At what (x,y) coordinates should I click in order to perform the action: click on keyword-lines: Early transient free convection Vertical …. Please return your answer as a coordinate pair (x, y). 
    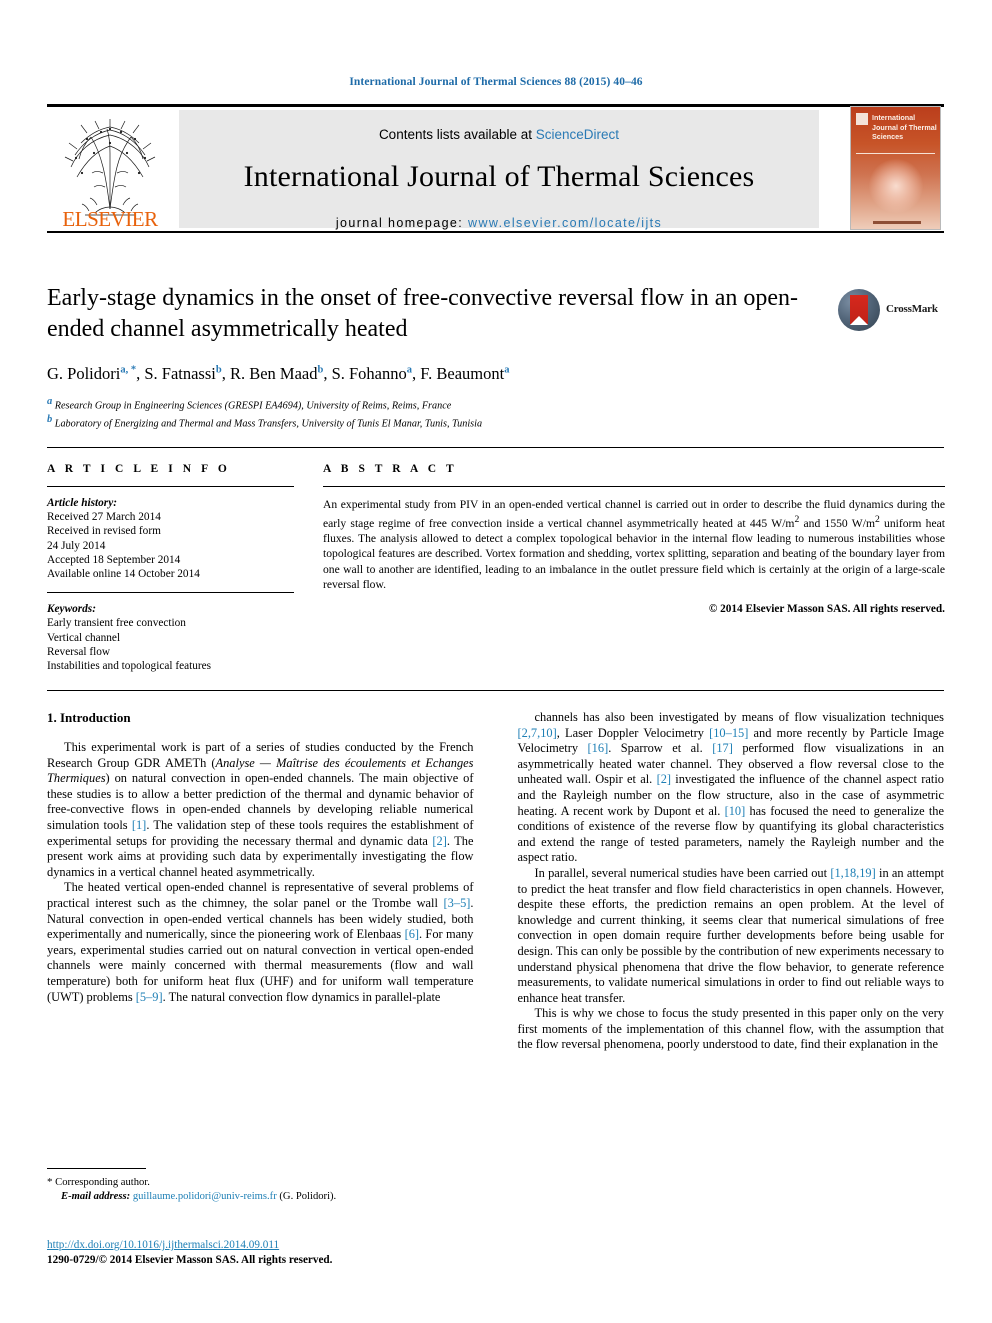
    Looking at the image, I should click on (170, 644).